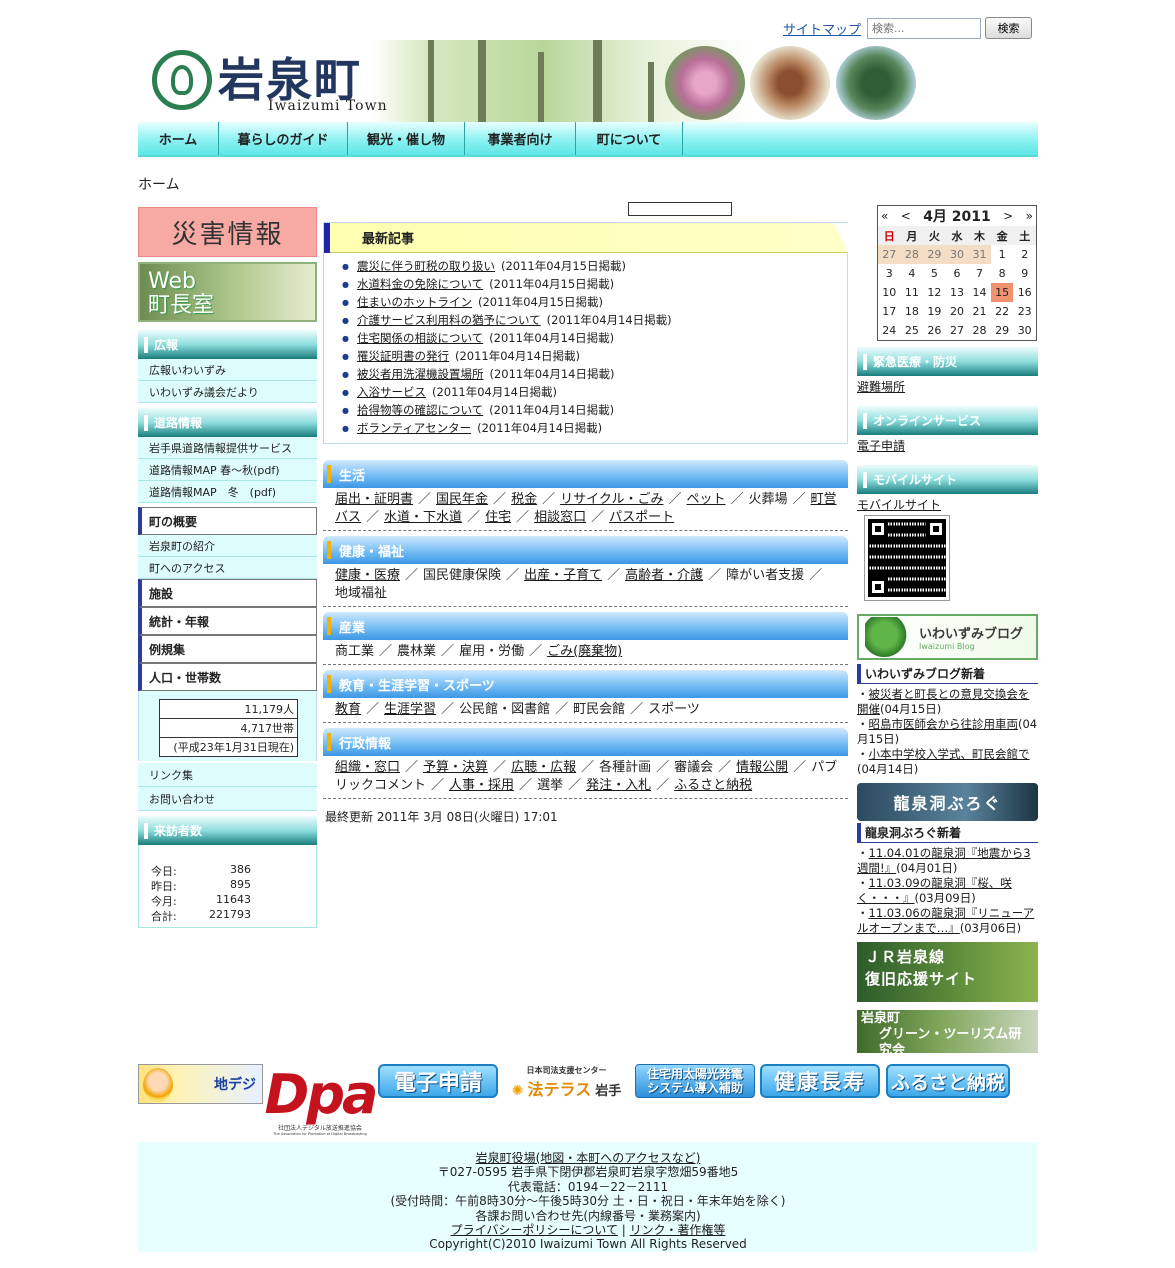 The width and height of the screenshot is (1175, 1268). What do you see at coordinates (947, 505) in the screenshot?
I see `mobile-site-link: モバイルサイト` at bounding box center [947, 505].